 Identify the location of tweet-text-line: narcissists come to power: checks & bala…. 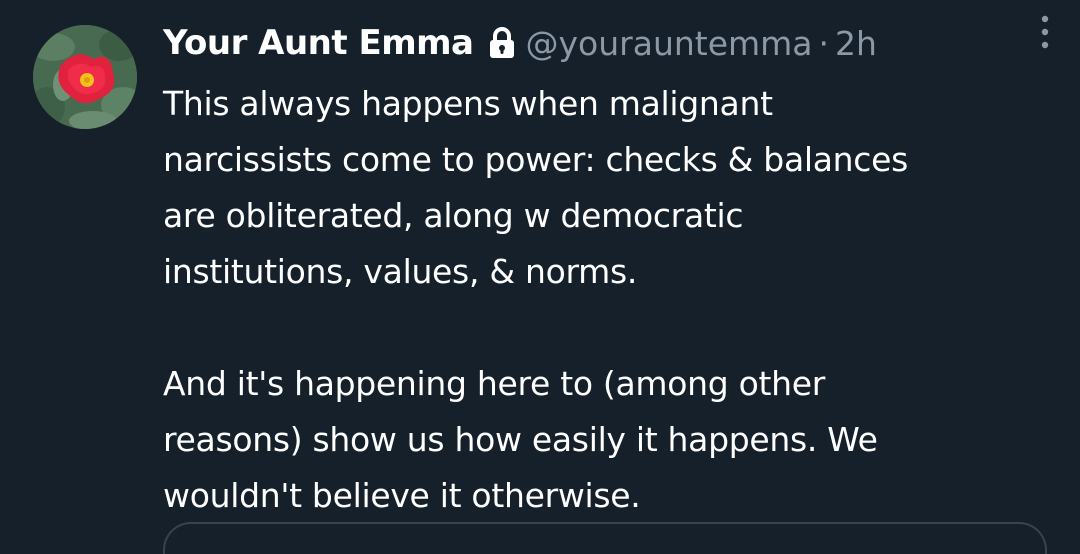
(536, 159).